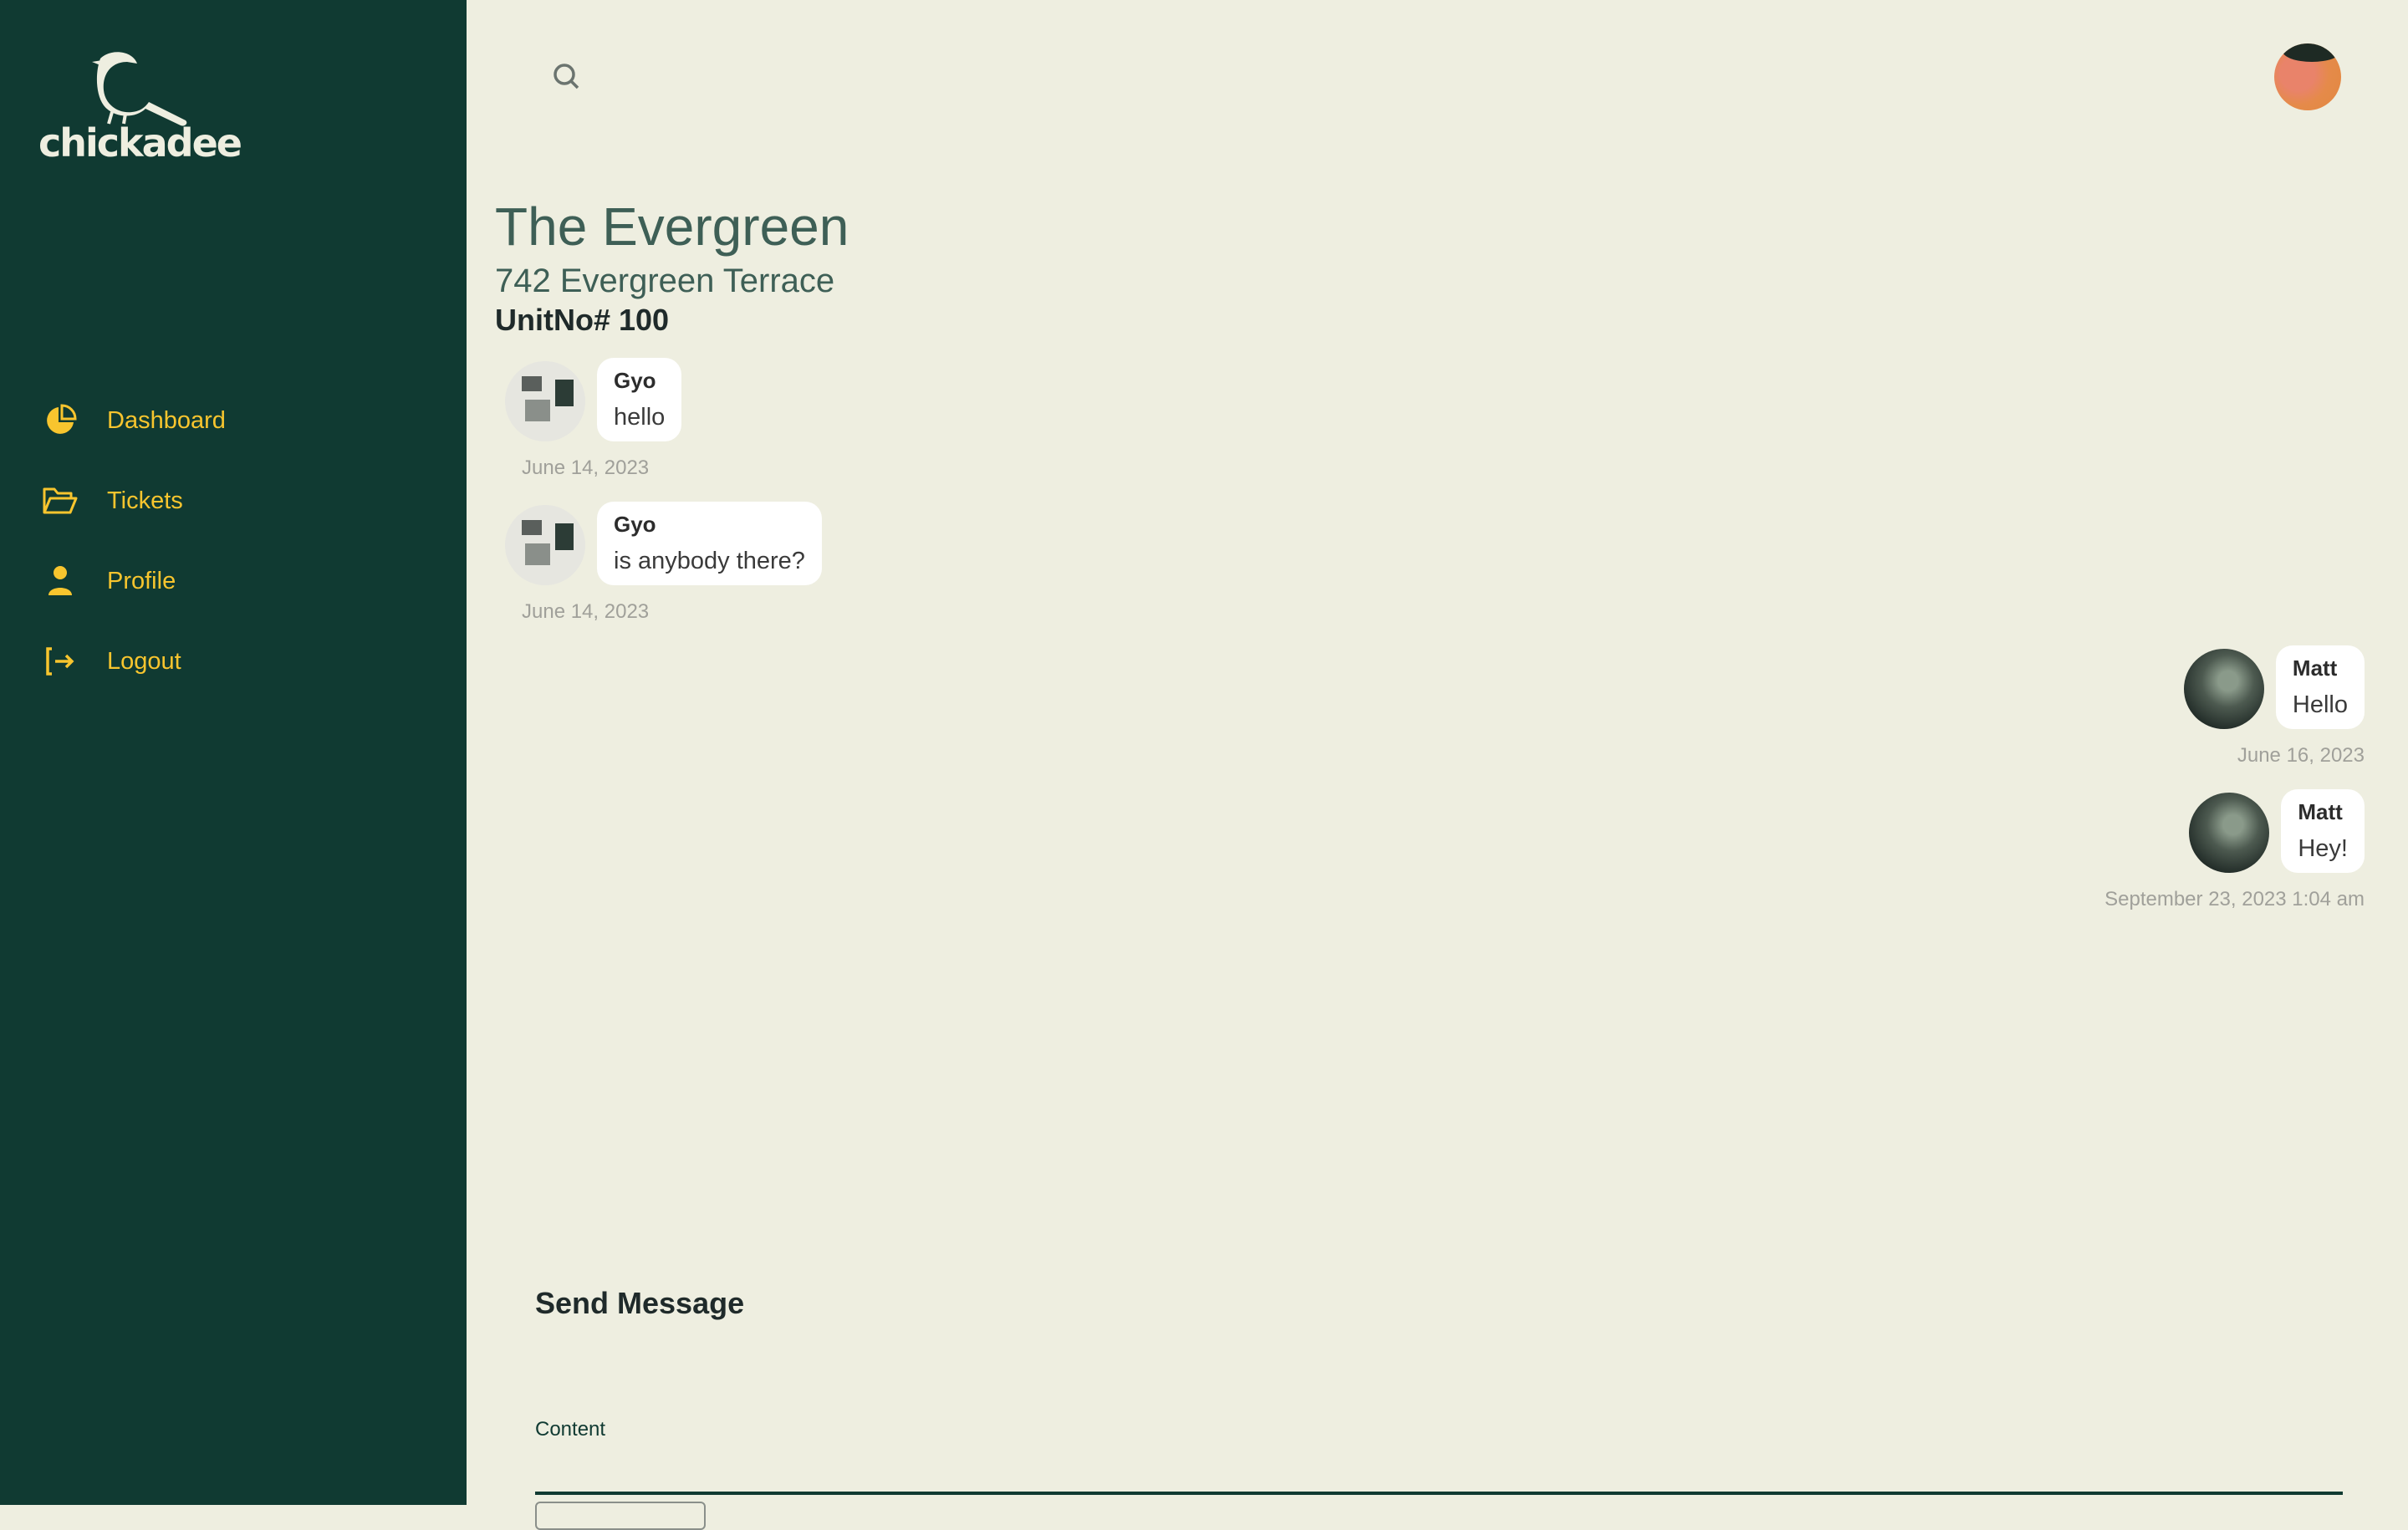  What do you see at coordinates (1439, 1470) in the screenshot?
I see `content-input` at bounding box center [1439, 1470].